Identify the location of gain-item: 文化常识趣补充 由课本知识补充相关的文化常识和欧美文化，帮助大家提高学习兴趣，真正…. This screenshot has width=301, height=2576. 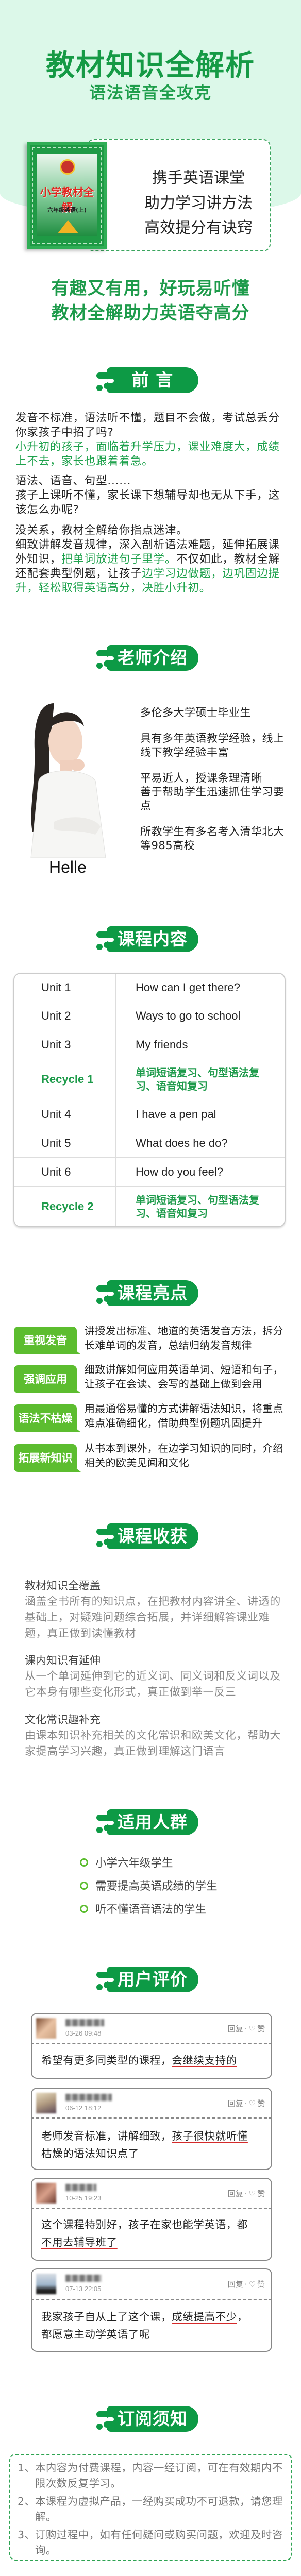
(153, 1735).